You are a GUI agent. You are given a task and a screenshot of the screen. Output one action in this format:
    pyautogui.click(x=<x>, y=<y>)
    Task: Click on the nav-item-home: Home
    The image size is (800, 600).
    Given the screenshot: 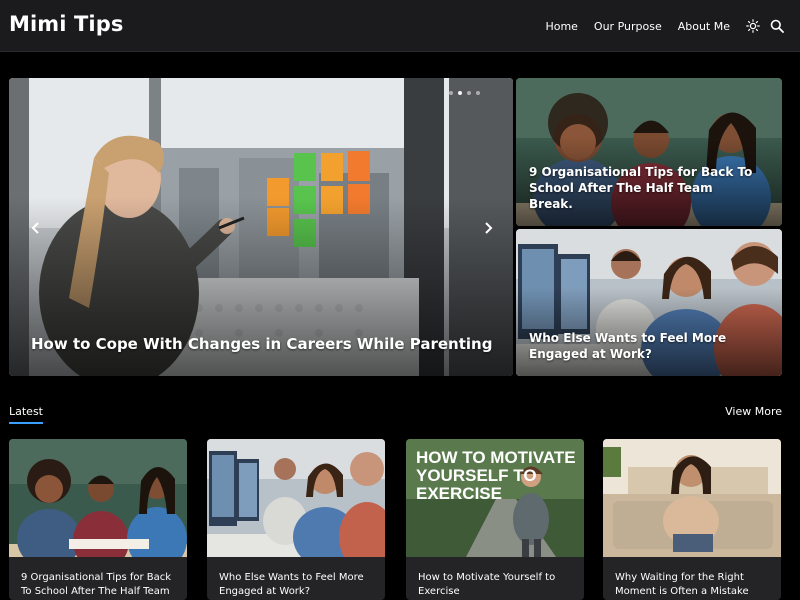 What is the action you would take?
    pyautogui.click(x=561, y=26)
    